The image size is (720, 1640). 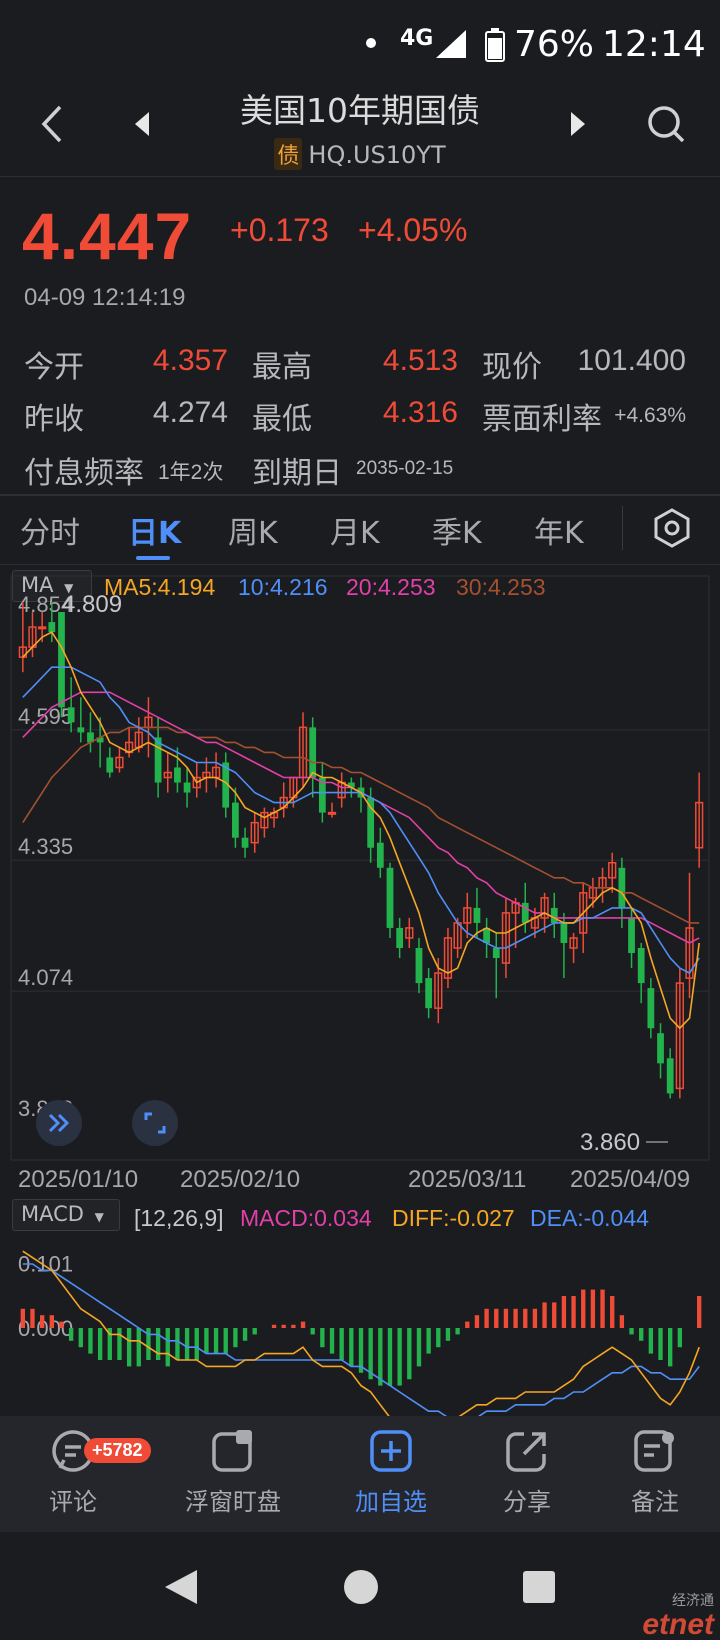 I want to click on security-code: 债 HQ.US10YT, so click(x=360, y=154).